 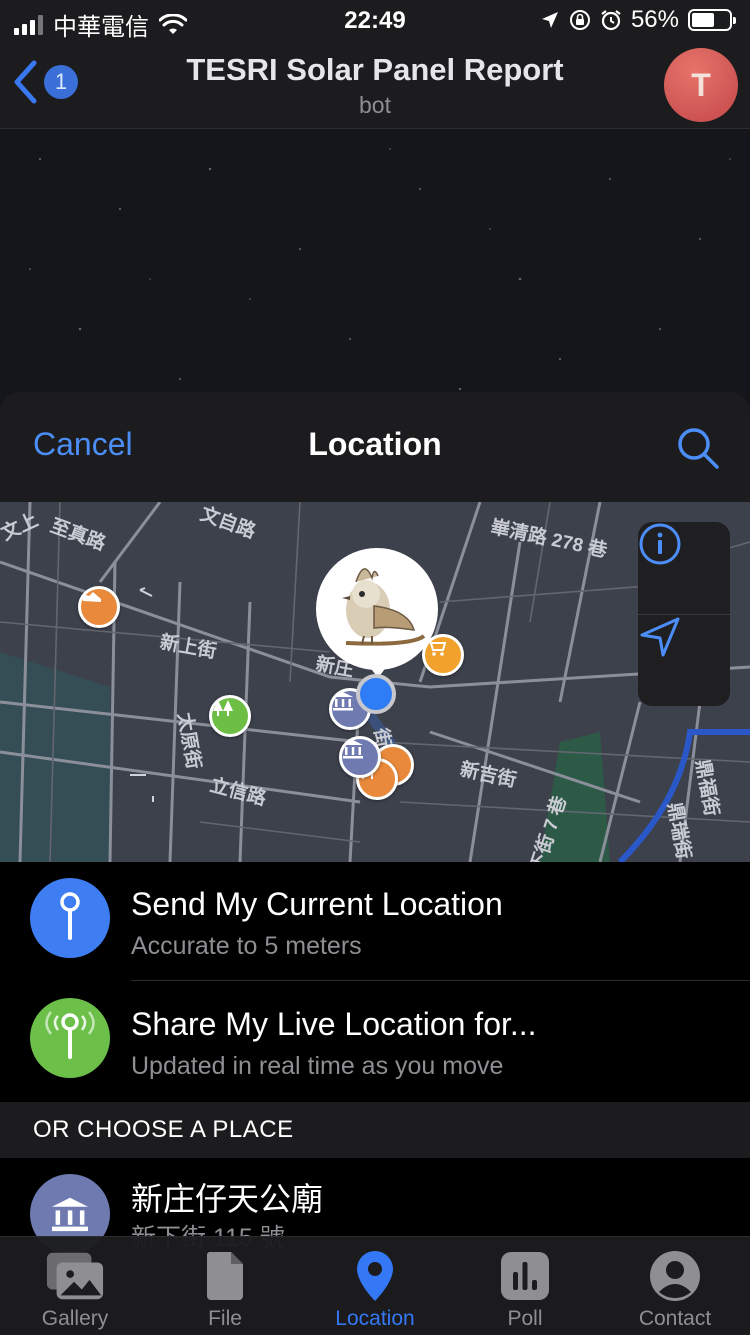 What do you see at coordinates (317, 1066) in the screenshot?
I see `share-live-subtitle: Updated in real time as you move` at bounding box center [317, 1066].